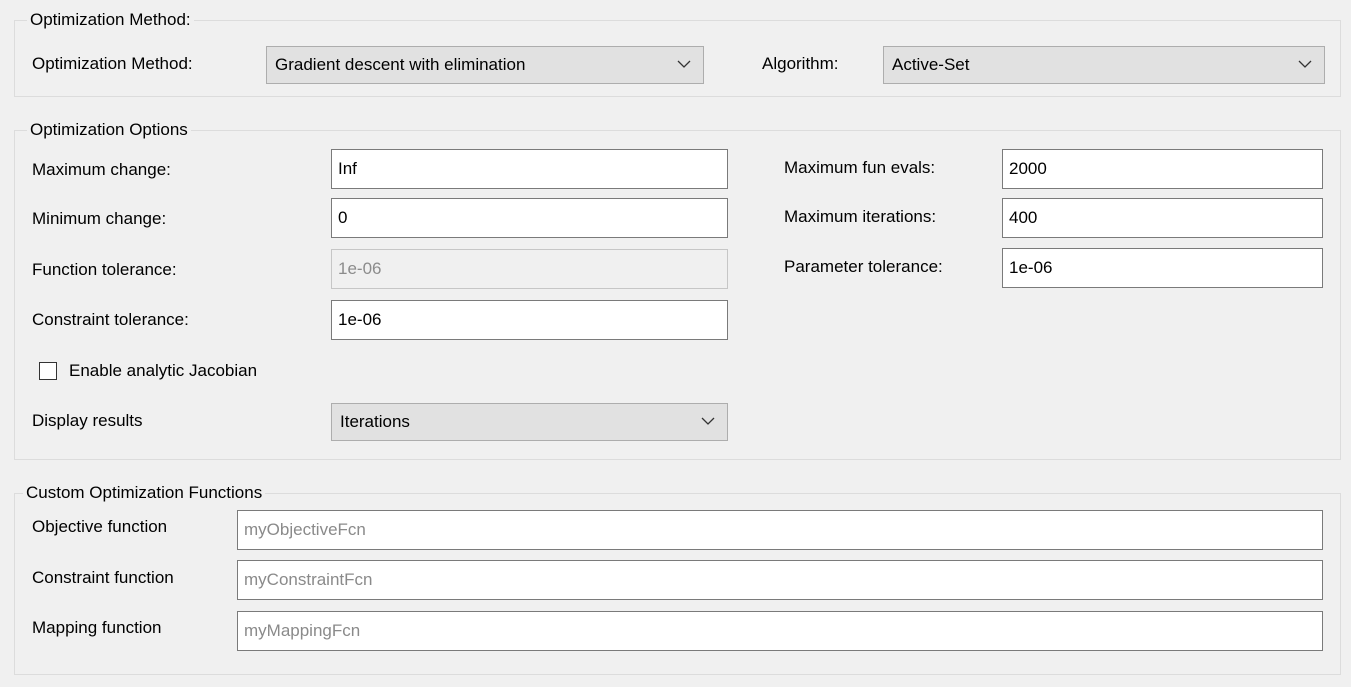 This screenshot has height=687, width=1351. What do you see at coordinates (110, 319) in the screenshot?
I see `constraint-tolerance-label: Constraint tolerance:` at bounding box center [110, 319].